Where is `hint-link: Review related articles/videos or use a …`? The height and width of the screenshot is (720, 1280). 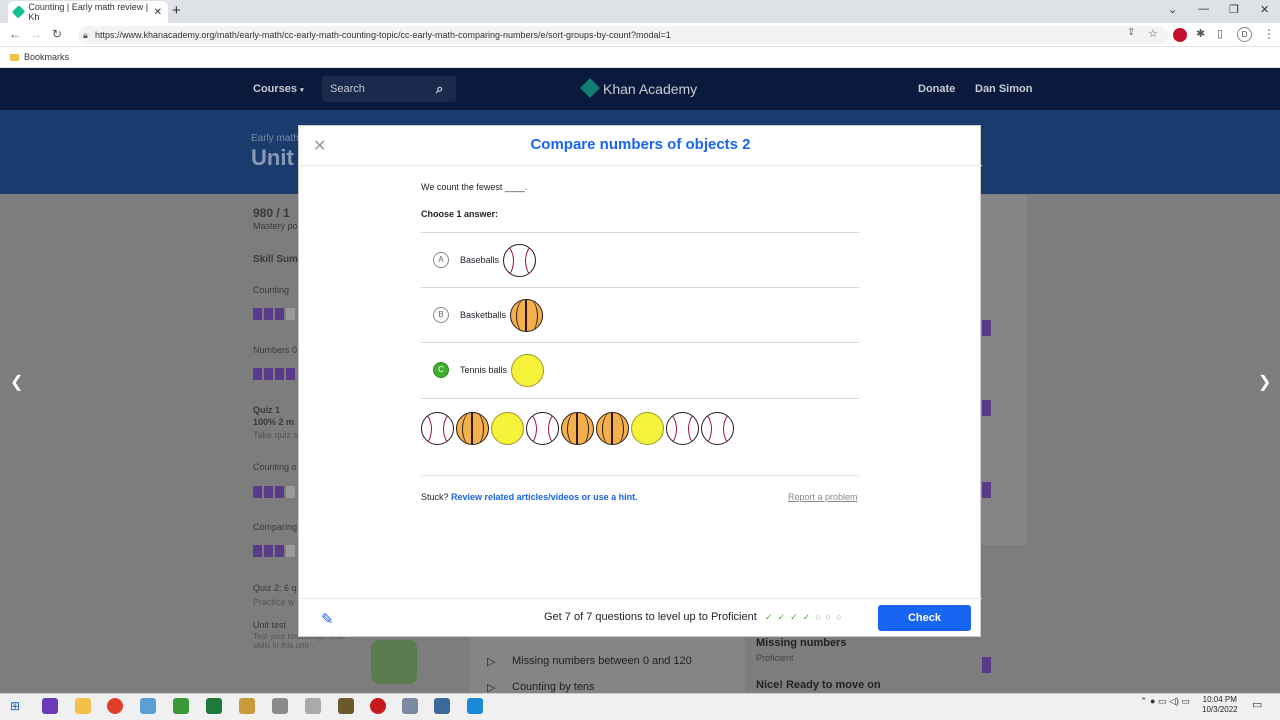 hint-link: Review related articles/videos or use a … is located at coordinates (544, 497).